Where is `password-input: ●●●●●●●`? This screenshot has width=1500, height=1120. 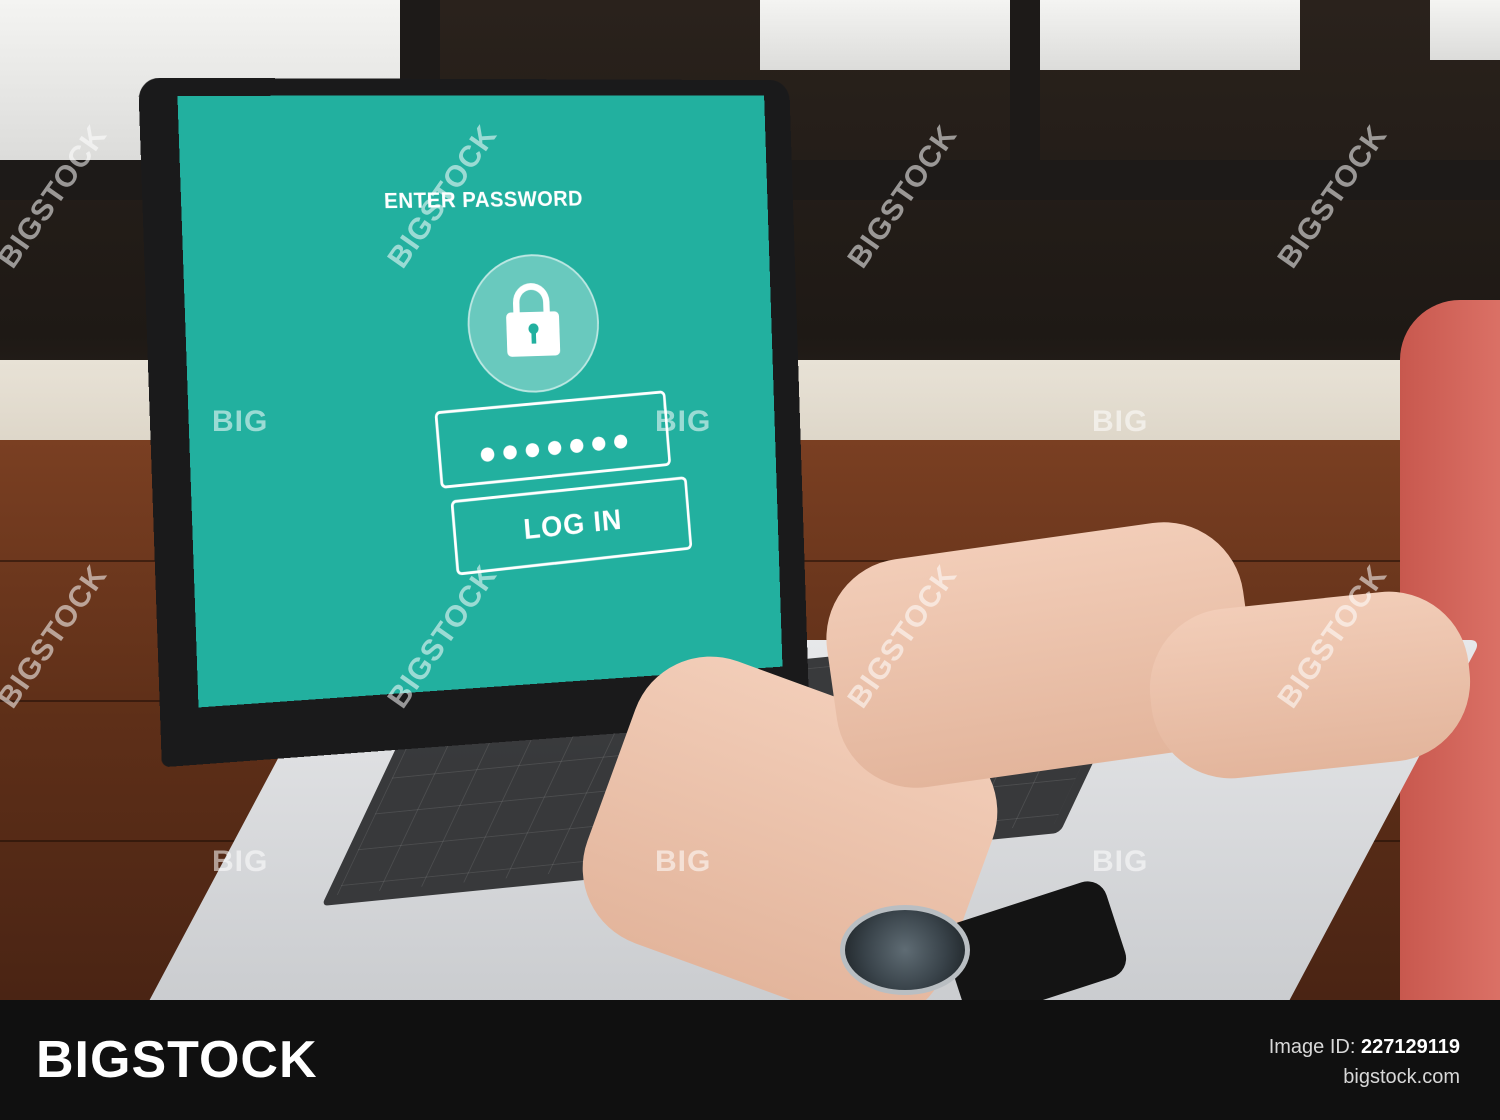
password-input: ●●●●●●● is located at coordinates (553, 439).